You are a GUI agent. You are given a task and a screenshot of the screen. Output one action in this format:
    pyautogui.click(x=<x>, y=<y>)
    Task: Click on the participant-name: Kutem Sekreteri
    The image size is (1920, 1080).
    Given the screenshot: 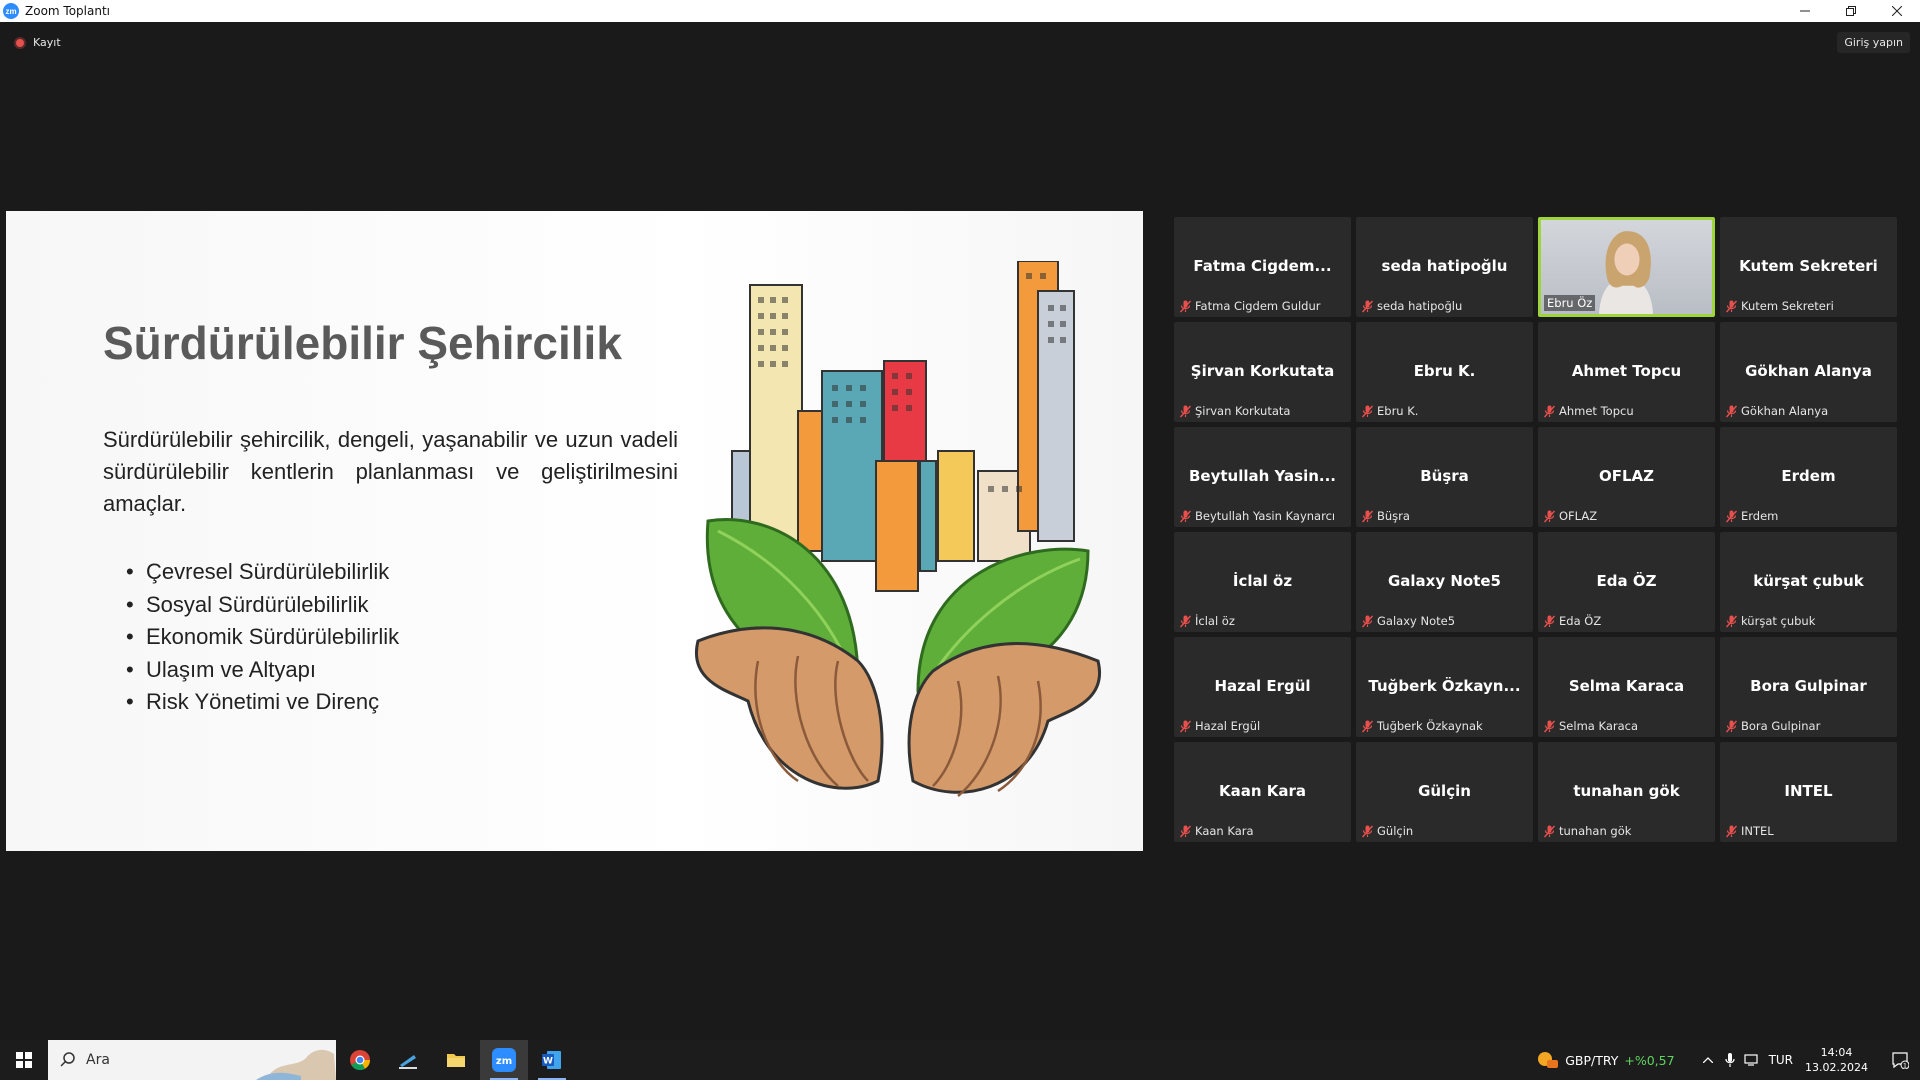 What is the action you would take?
    pyautogui.click(x=1787, y=306)
    